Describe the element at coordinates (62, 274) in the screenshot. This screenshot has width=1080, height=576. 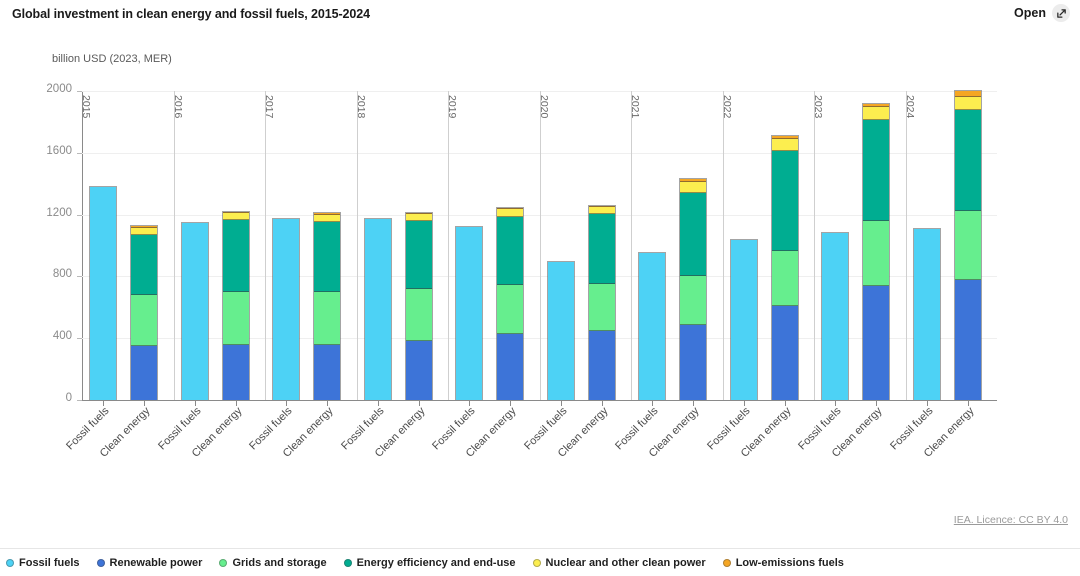
I see `y-tick-label: 800` at that location.